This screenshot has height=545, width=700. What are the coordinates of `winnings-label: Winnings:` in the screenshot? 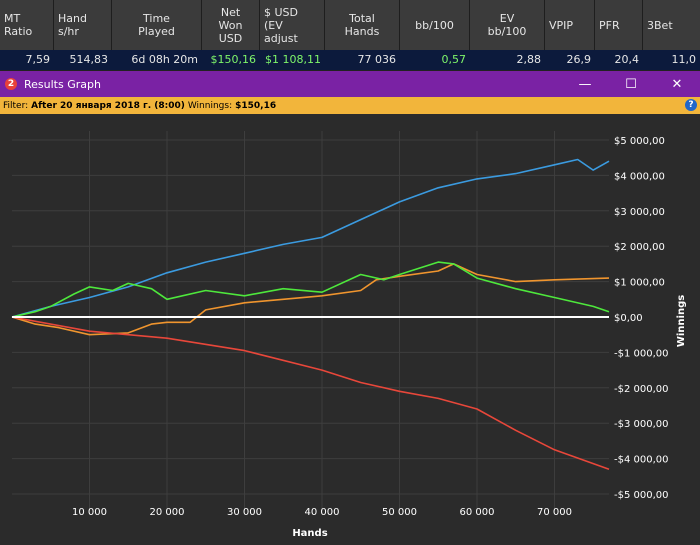 It's located at (210, 105).